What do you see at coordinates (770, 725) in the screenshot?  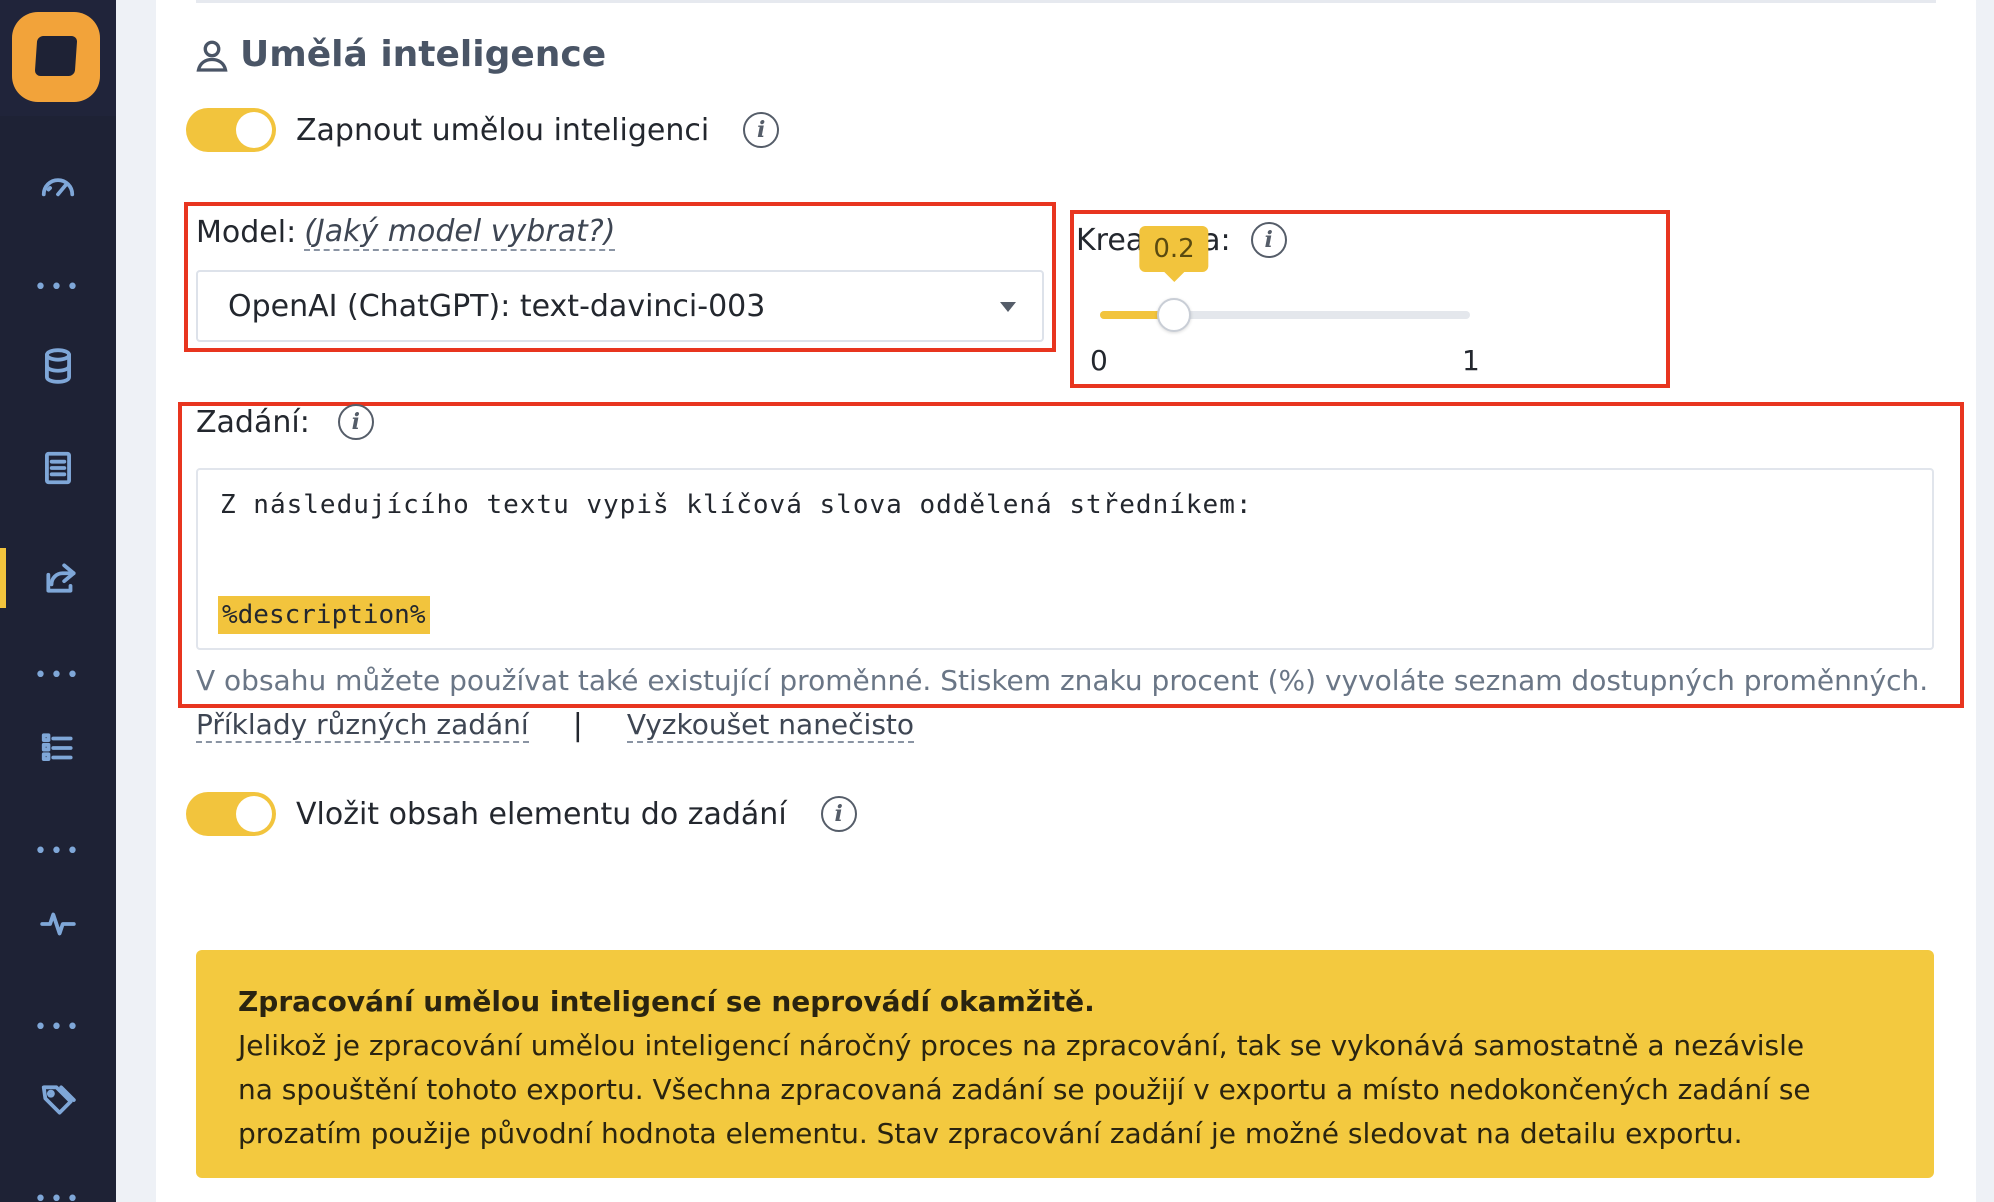 I see `dry-run-link: Vyzkoušet nanečisto` at bounding box center [770, 725].